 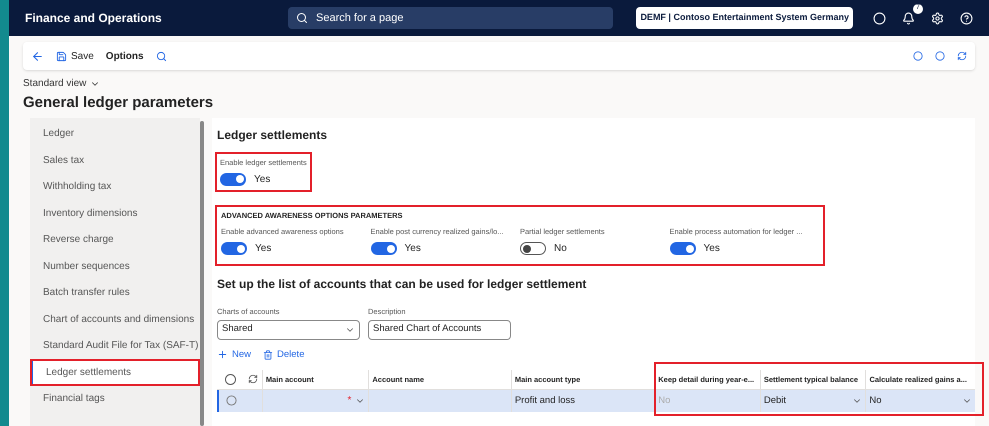 What do you see at coordinates (966, 18) in the screenshot?
I see `help-icon` at bounding box center [966, 18].